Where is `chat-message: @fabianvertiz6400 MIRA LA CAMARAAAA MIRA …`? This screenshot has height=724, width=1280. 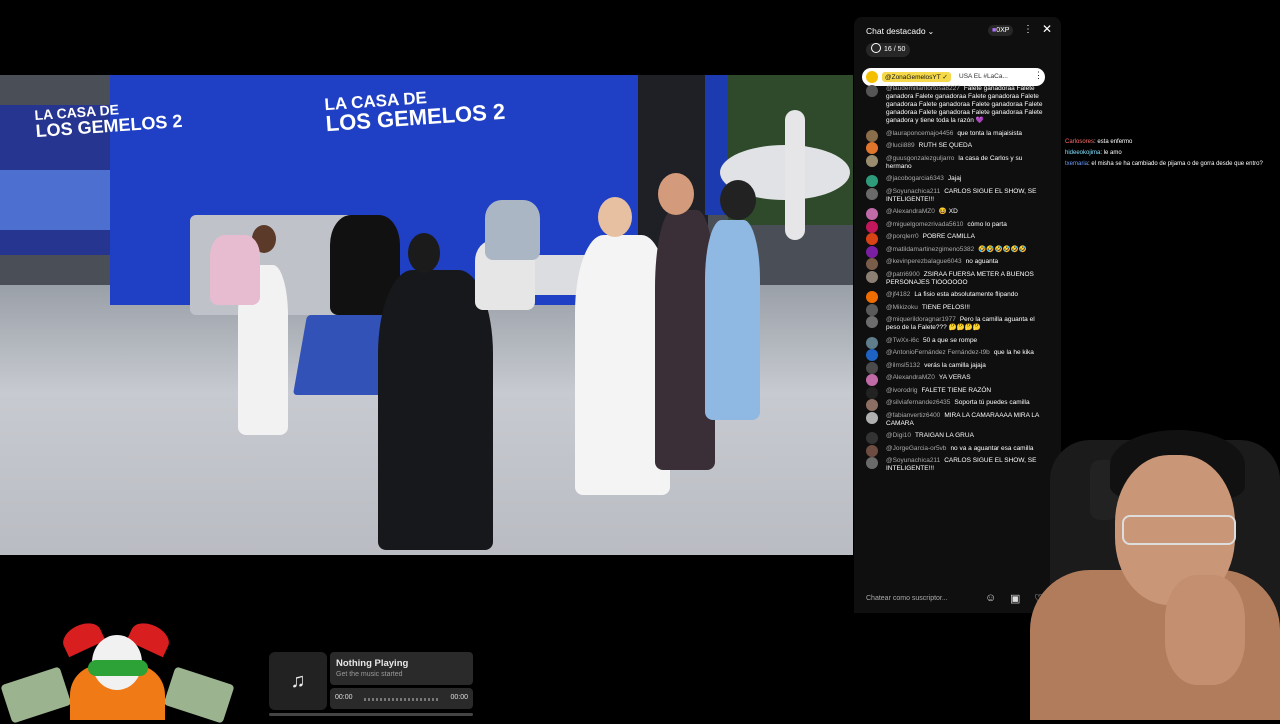 chat-message: @fabianvertiz6400 MIRA LA CAMARAAAA MIRA … is located at coordinates (956, 419).